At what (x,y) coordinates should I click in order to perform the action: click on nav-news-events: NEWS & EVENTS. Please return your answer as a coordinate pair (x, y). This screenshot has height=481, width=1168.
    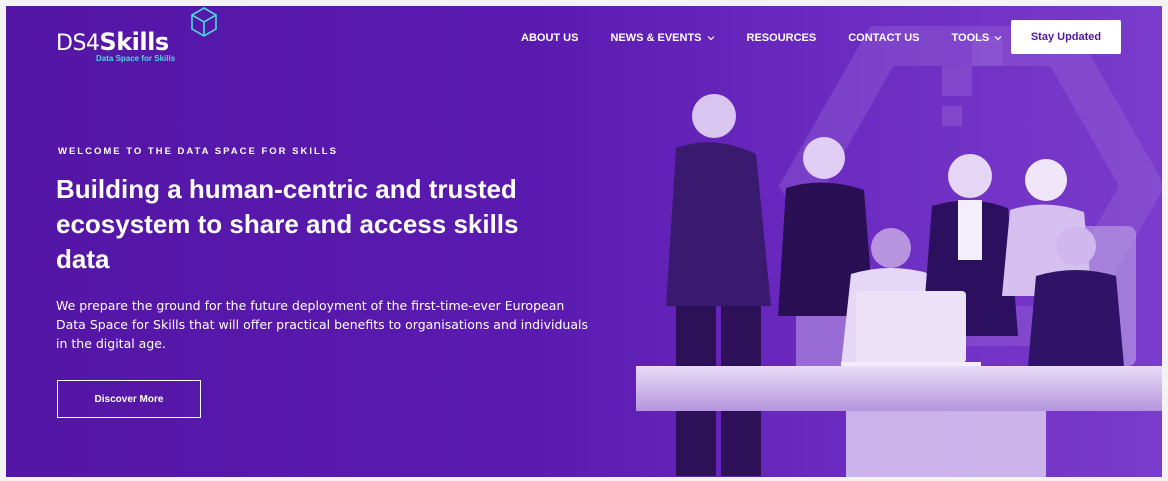
    Looking at the image, I should click on (662, 38).